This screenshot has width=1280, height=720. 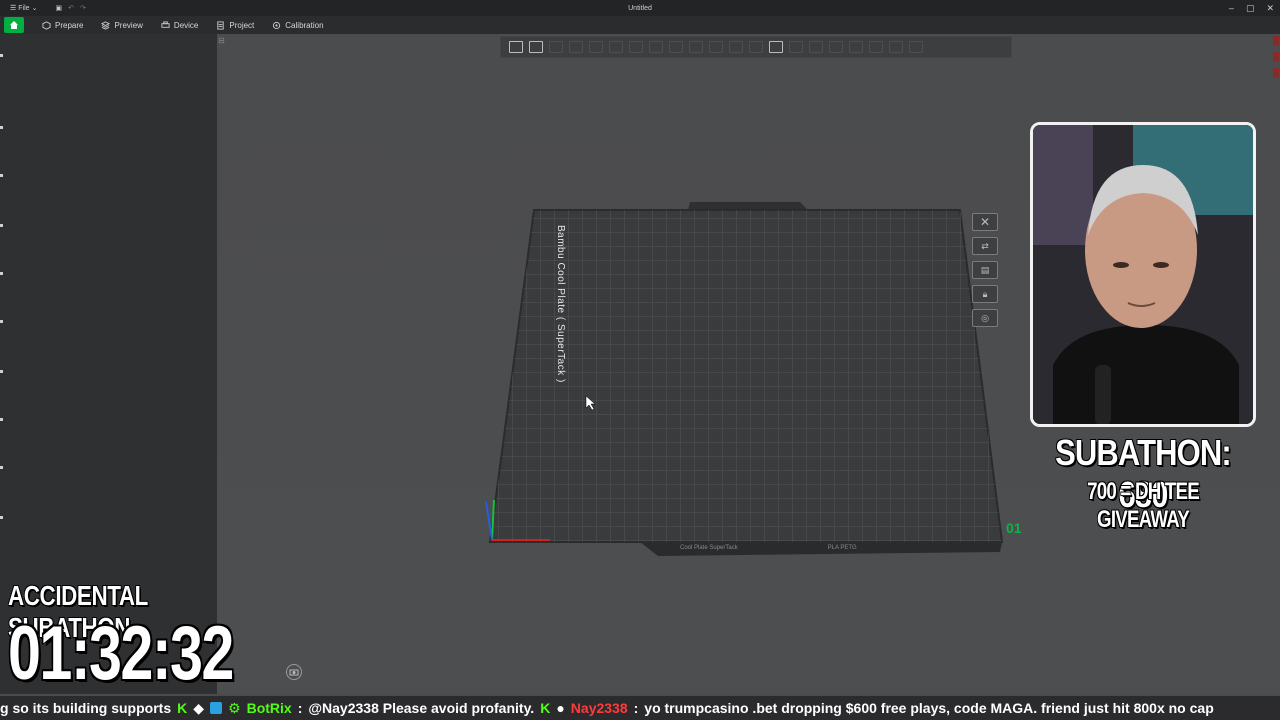 I want to click on window-controls: – ▢ ✕, so click(x=1251, y=8).